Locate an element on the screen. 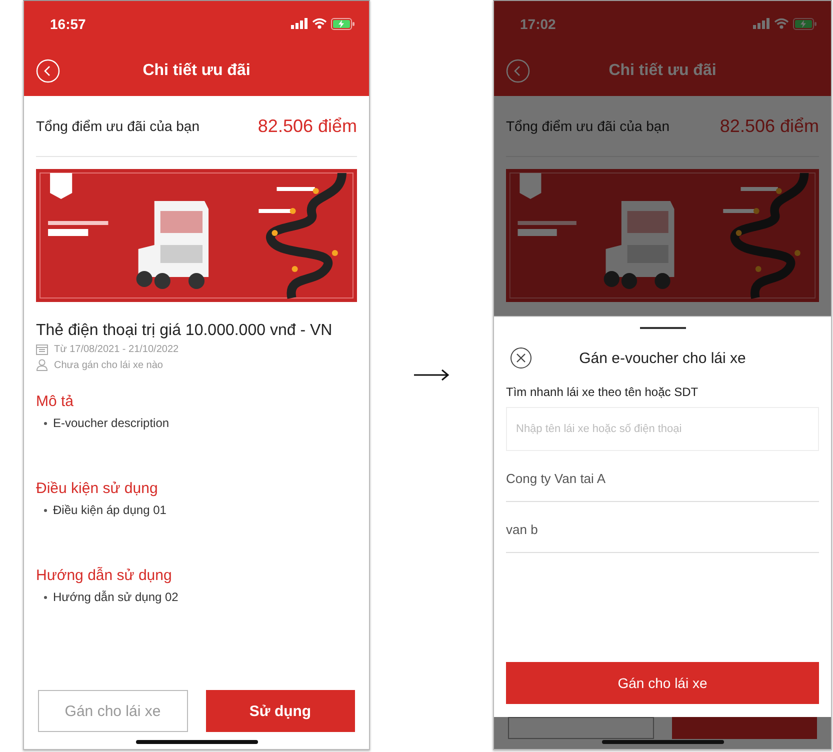 The image size is (833, 752). section-item: Điều kiện áp dụng 01 is located at coordinates (109, 510).